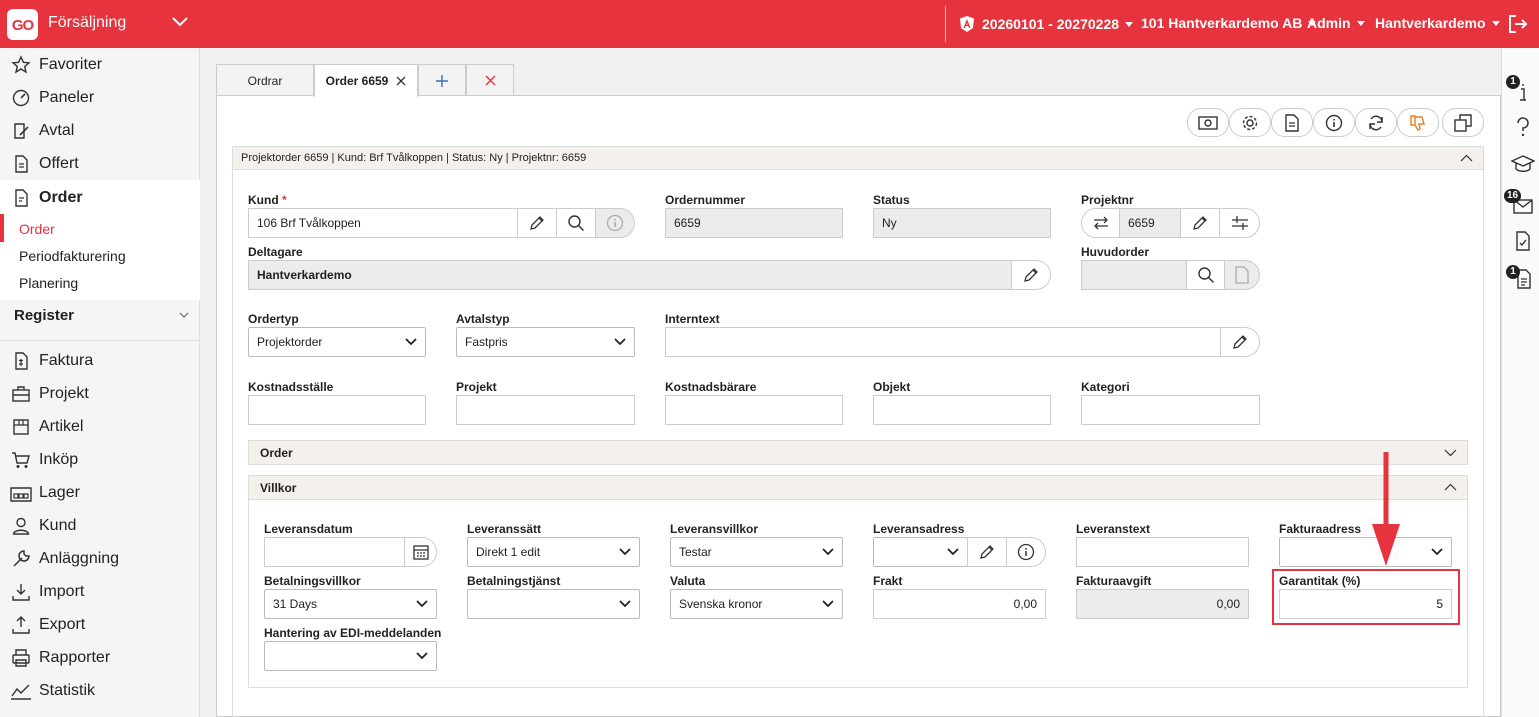  Describe the element at coordinates (615, 223) in the screenshot. I see `kund-info-button` at that location.